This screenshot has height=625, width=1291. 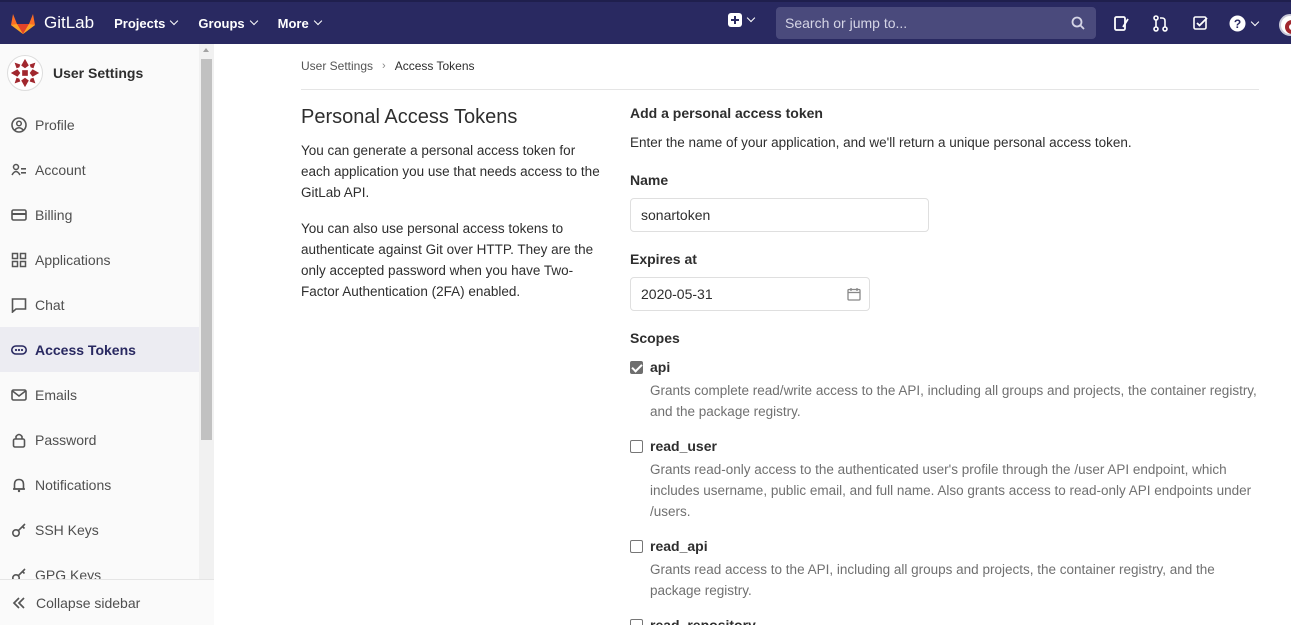 What do you see at coordinates (435, 66) in the screenshot?
I see `breadcrumb-current: Access Tokens` at bounding box center [435, 66].